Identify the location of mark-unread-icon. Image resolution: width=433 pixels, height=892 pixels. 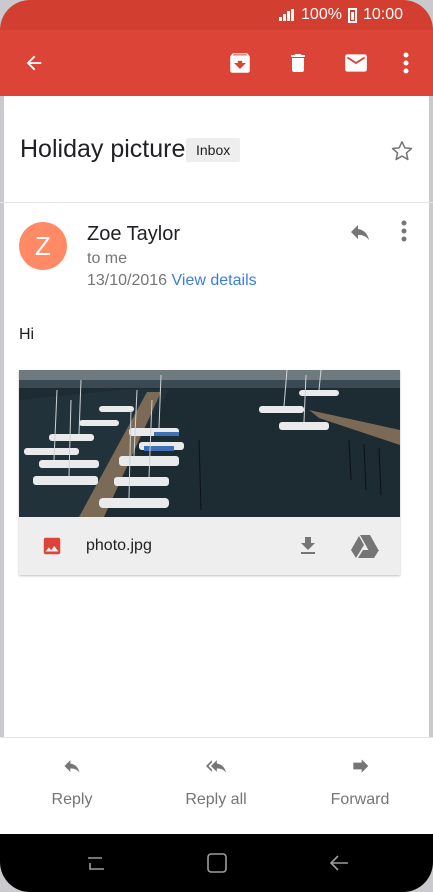
(356, 63).